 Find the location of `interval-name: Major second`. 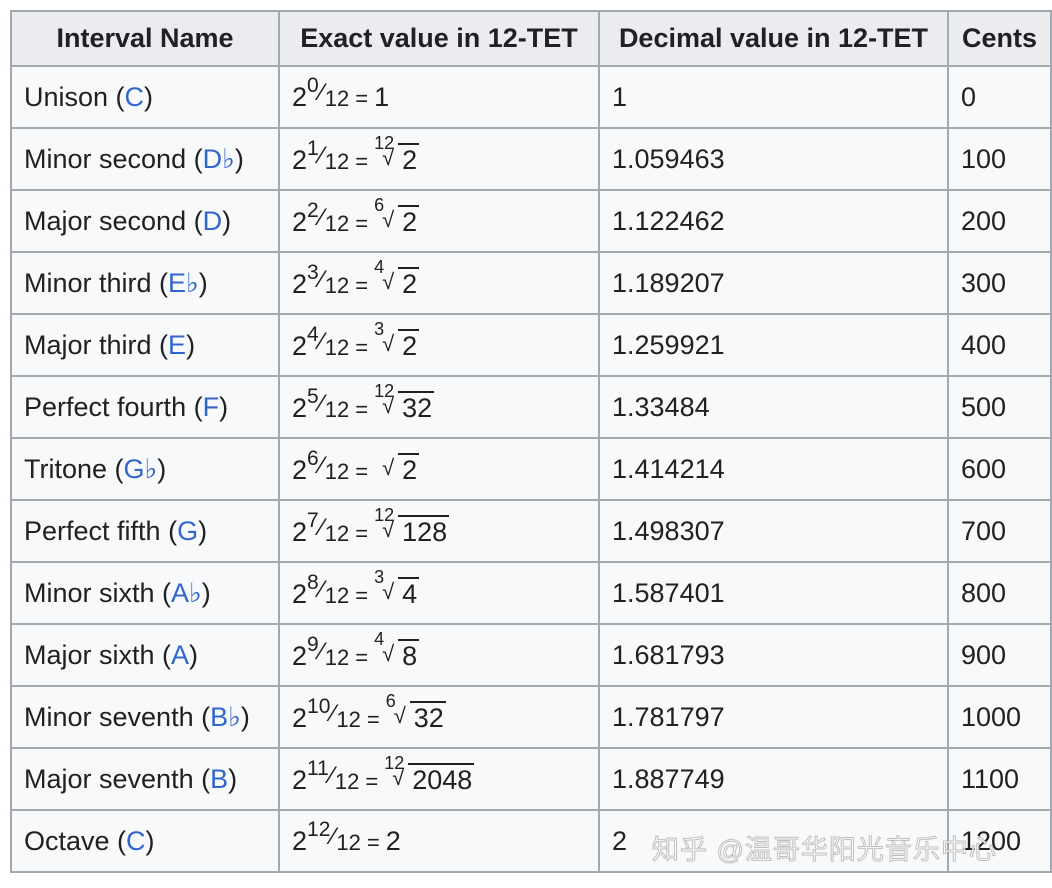

interval-name: Major second is located at coordinates (105, 220).